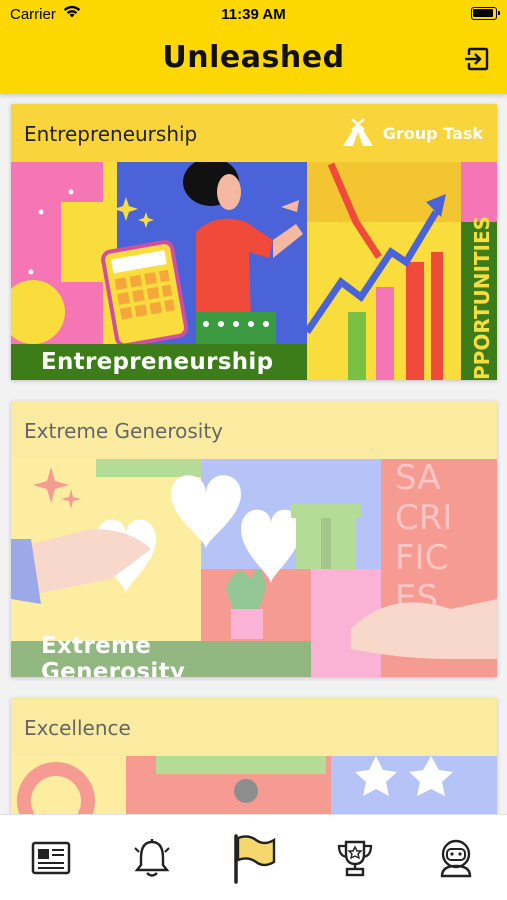 Image resolution: width=507 pixels, height=900 pixels. I want to click on bottom-tab-bar, so click(253, 857).